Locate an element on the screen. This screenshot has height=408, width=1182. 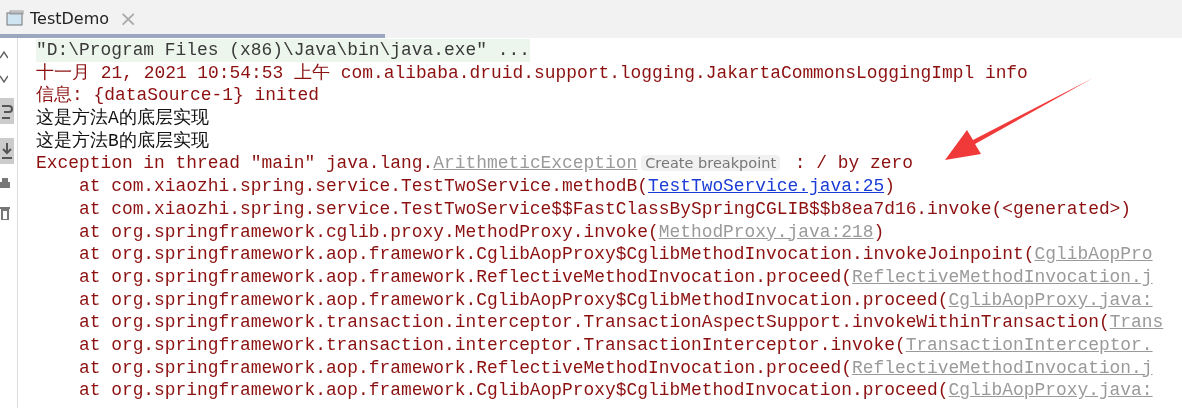
tab-title: TestDemo is located at coordinates (70, 18).